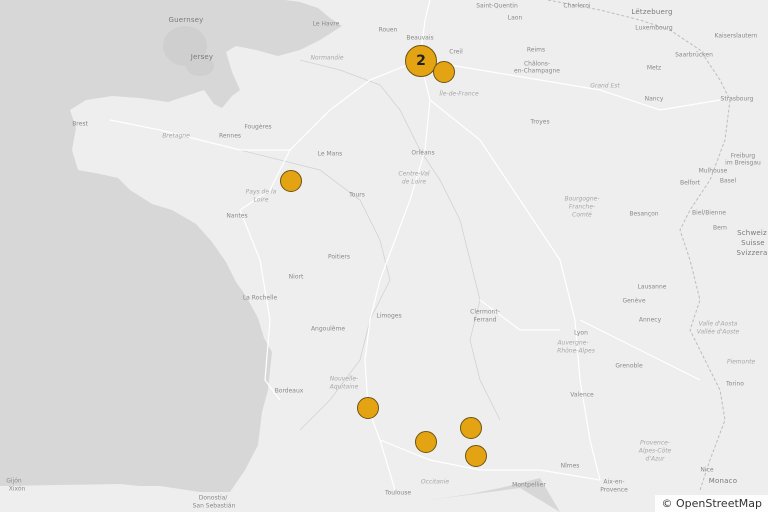  What do you see at coordinates (629, 366) in the screenshot?
I see `label-grenoble: Grenoble` at bounding box center [629, 366].